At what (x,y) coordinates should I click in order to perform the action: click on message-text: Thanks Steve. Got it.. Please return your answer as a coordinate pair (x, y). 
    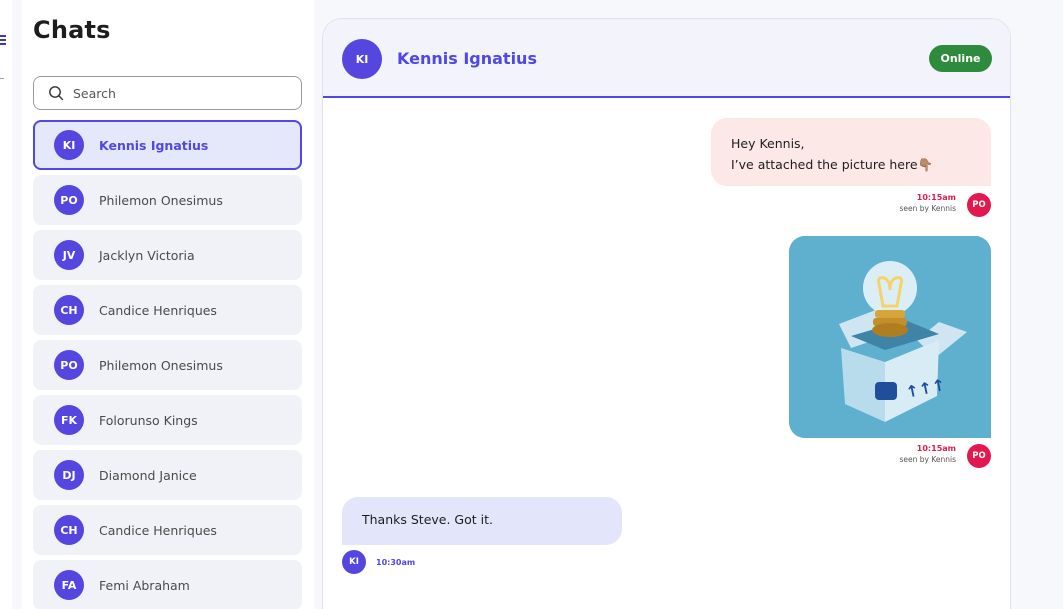
    Looking at the image, I should click on (427, 519).